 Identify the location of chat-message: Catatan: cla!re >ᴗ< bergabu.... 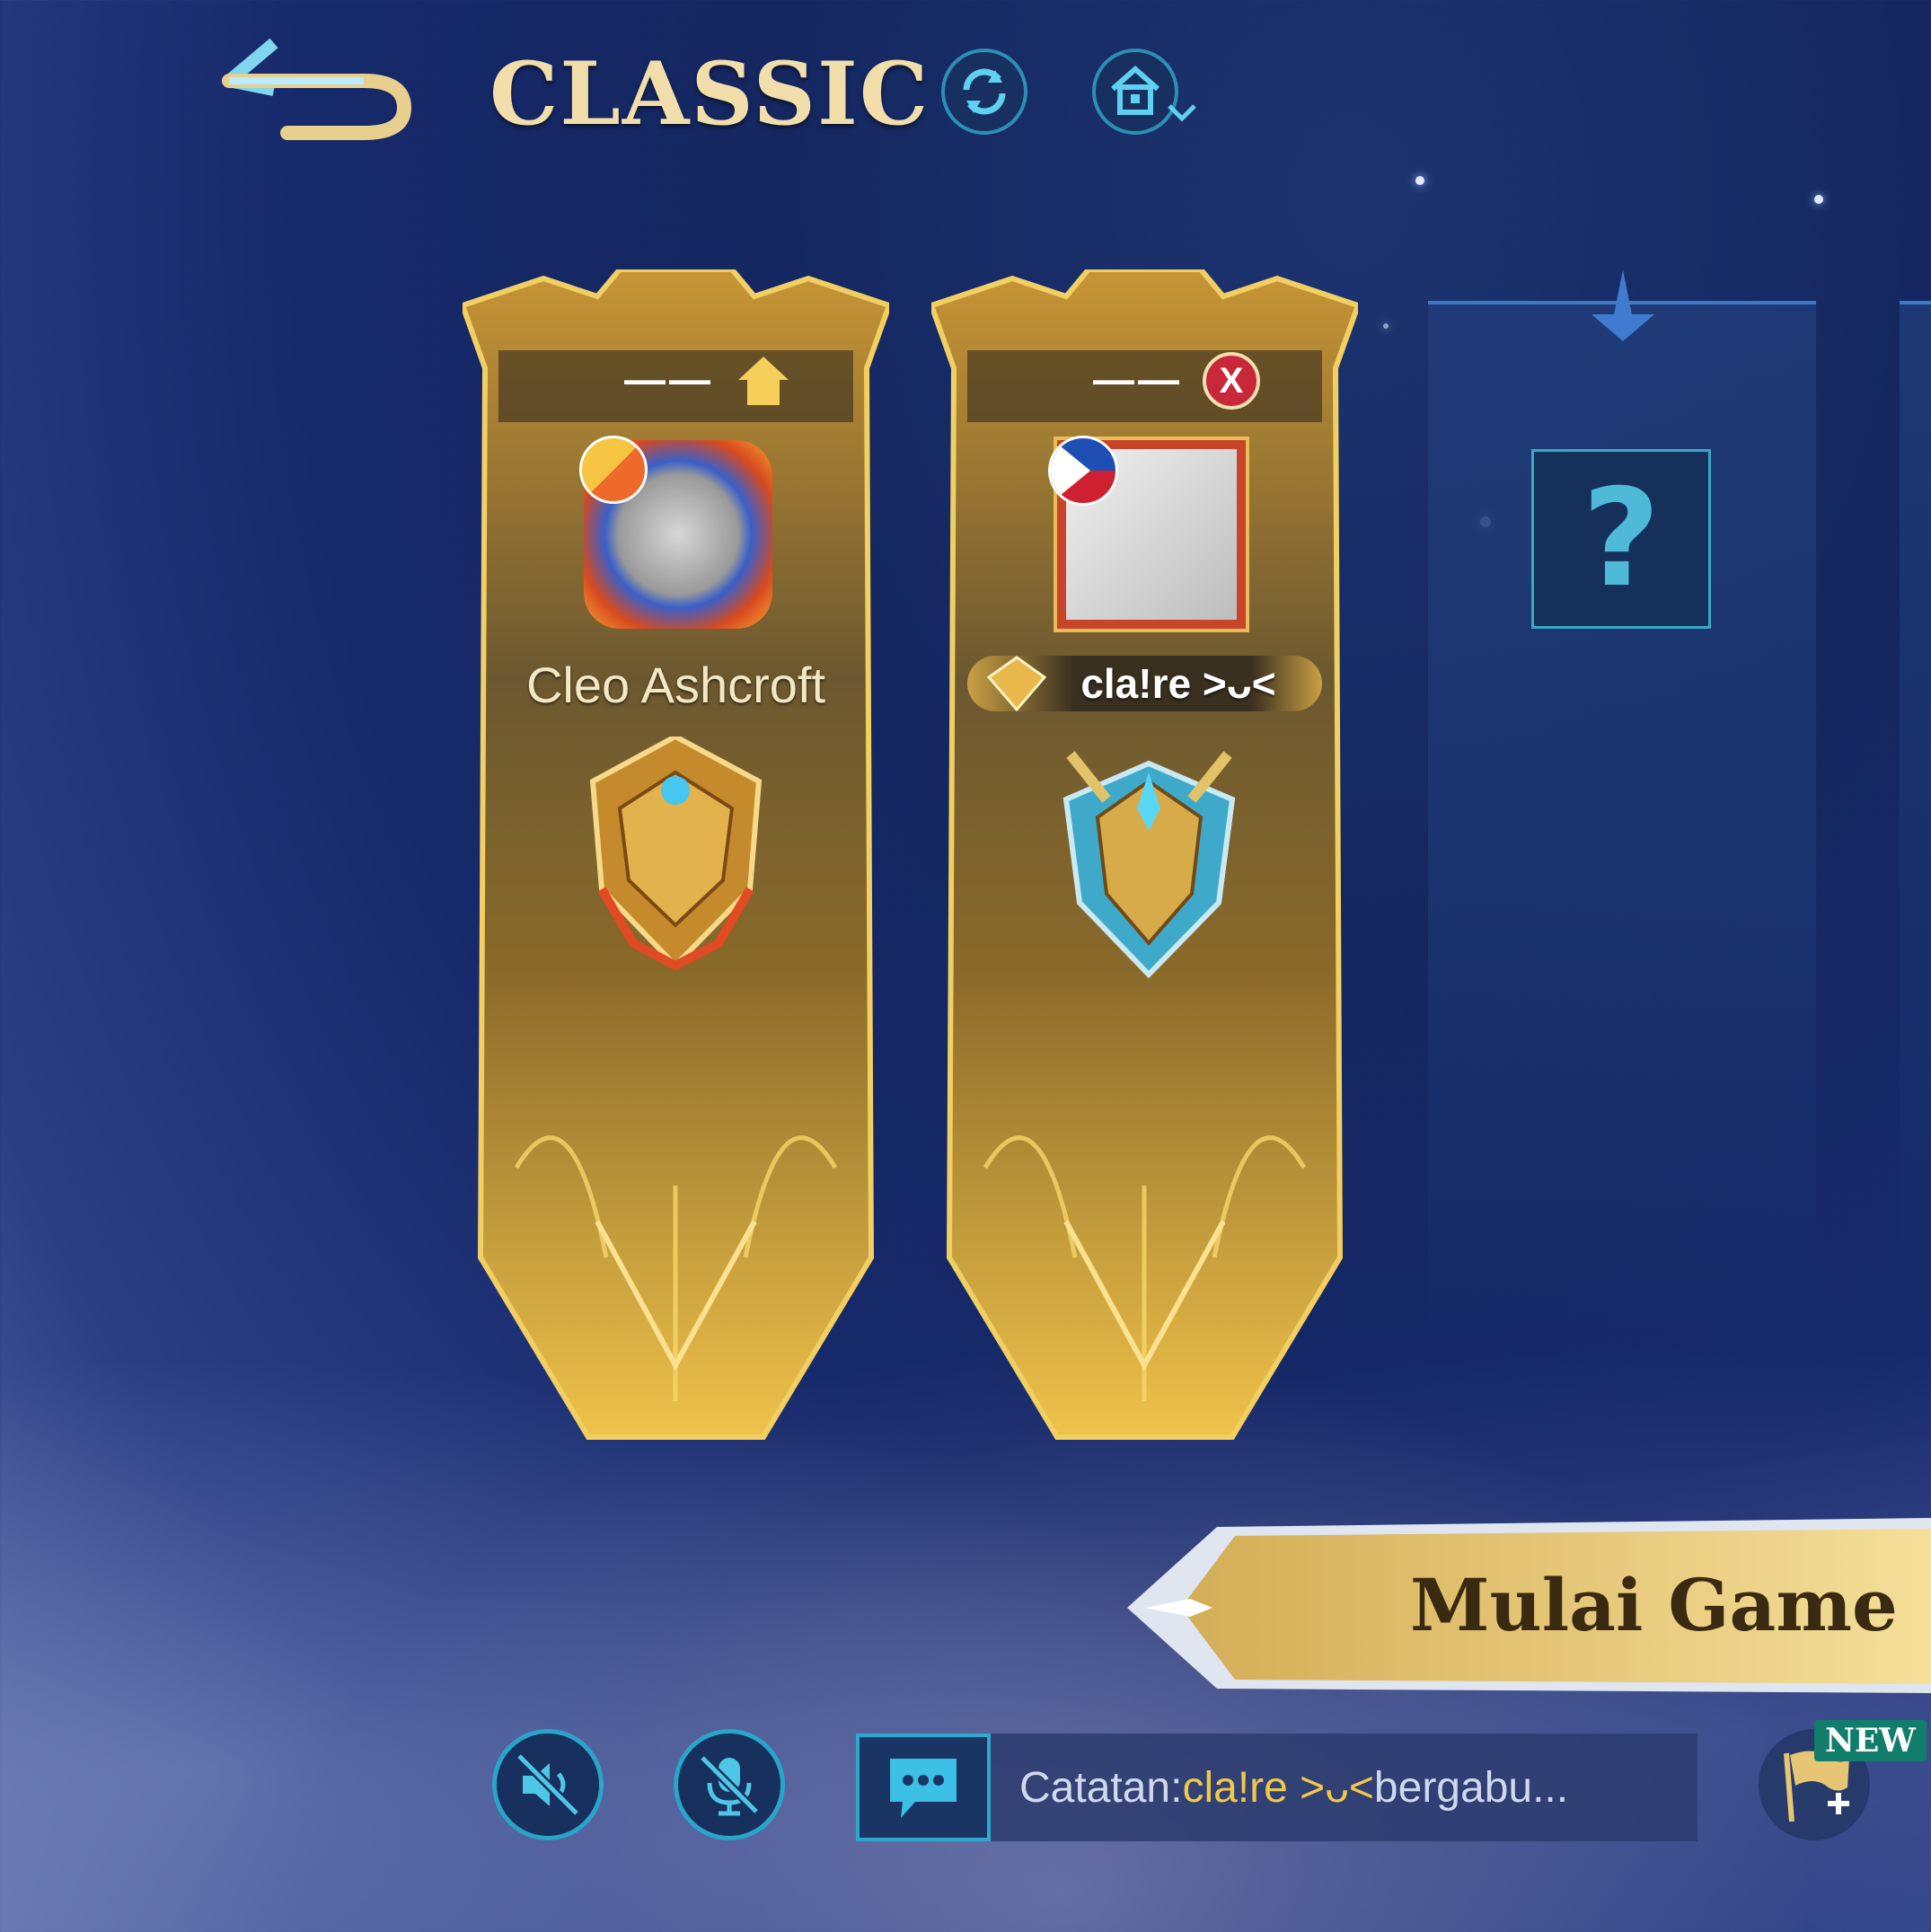
(1344, 1787).